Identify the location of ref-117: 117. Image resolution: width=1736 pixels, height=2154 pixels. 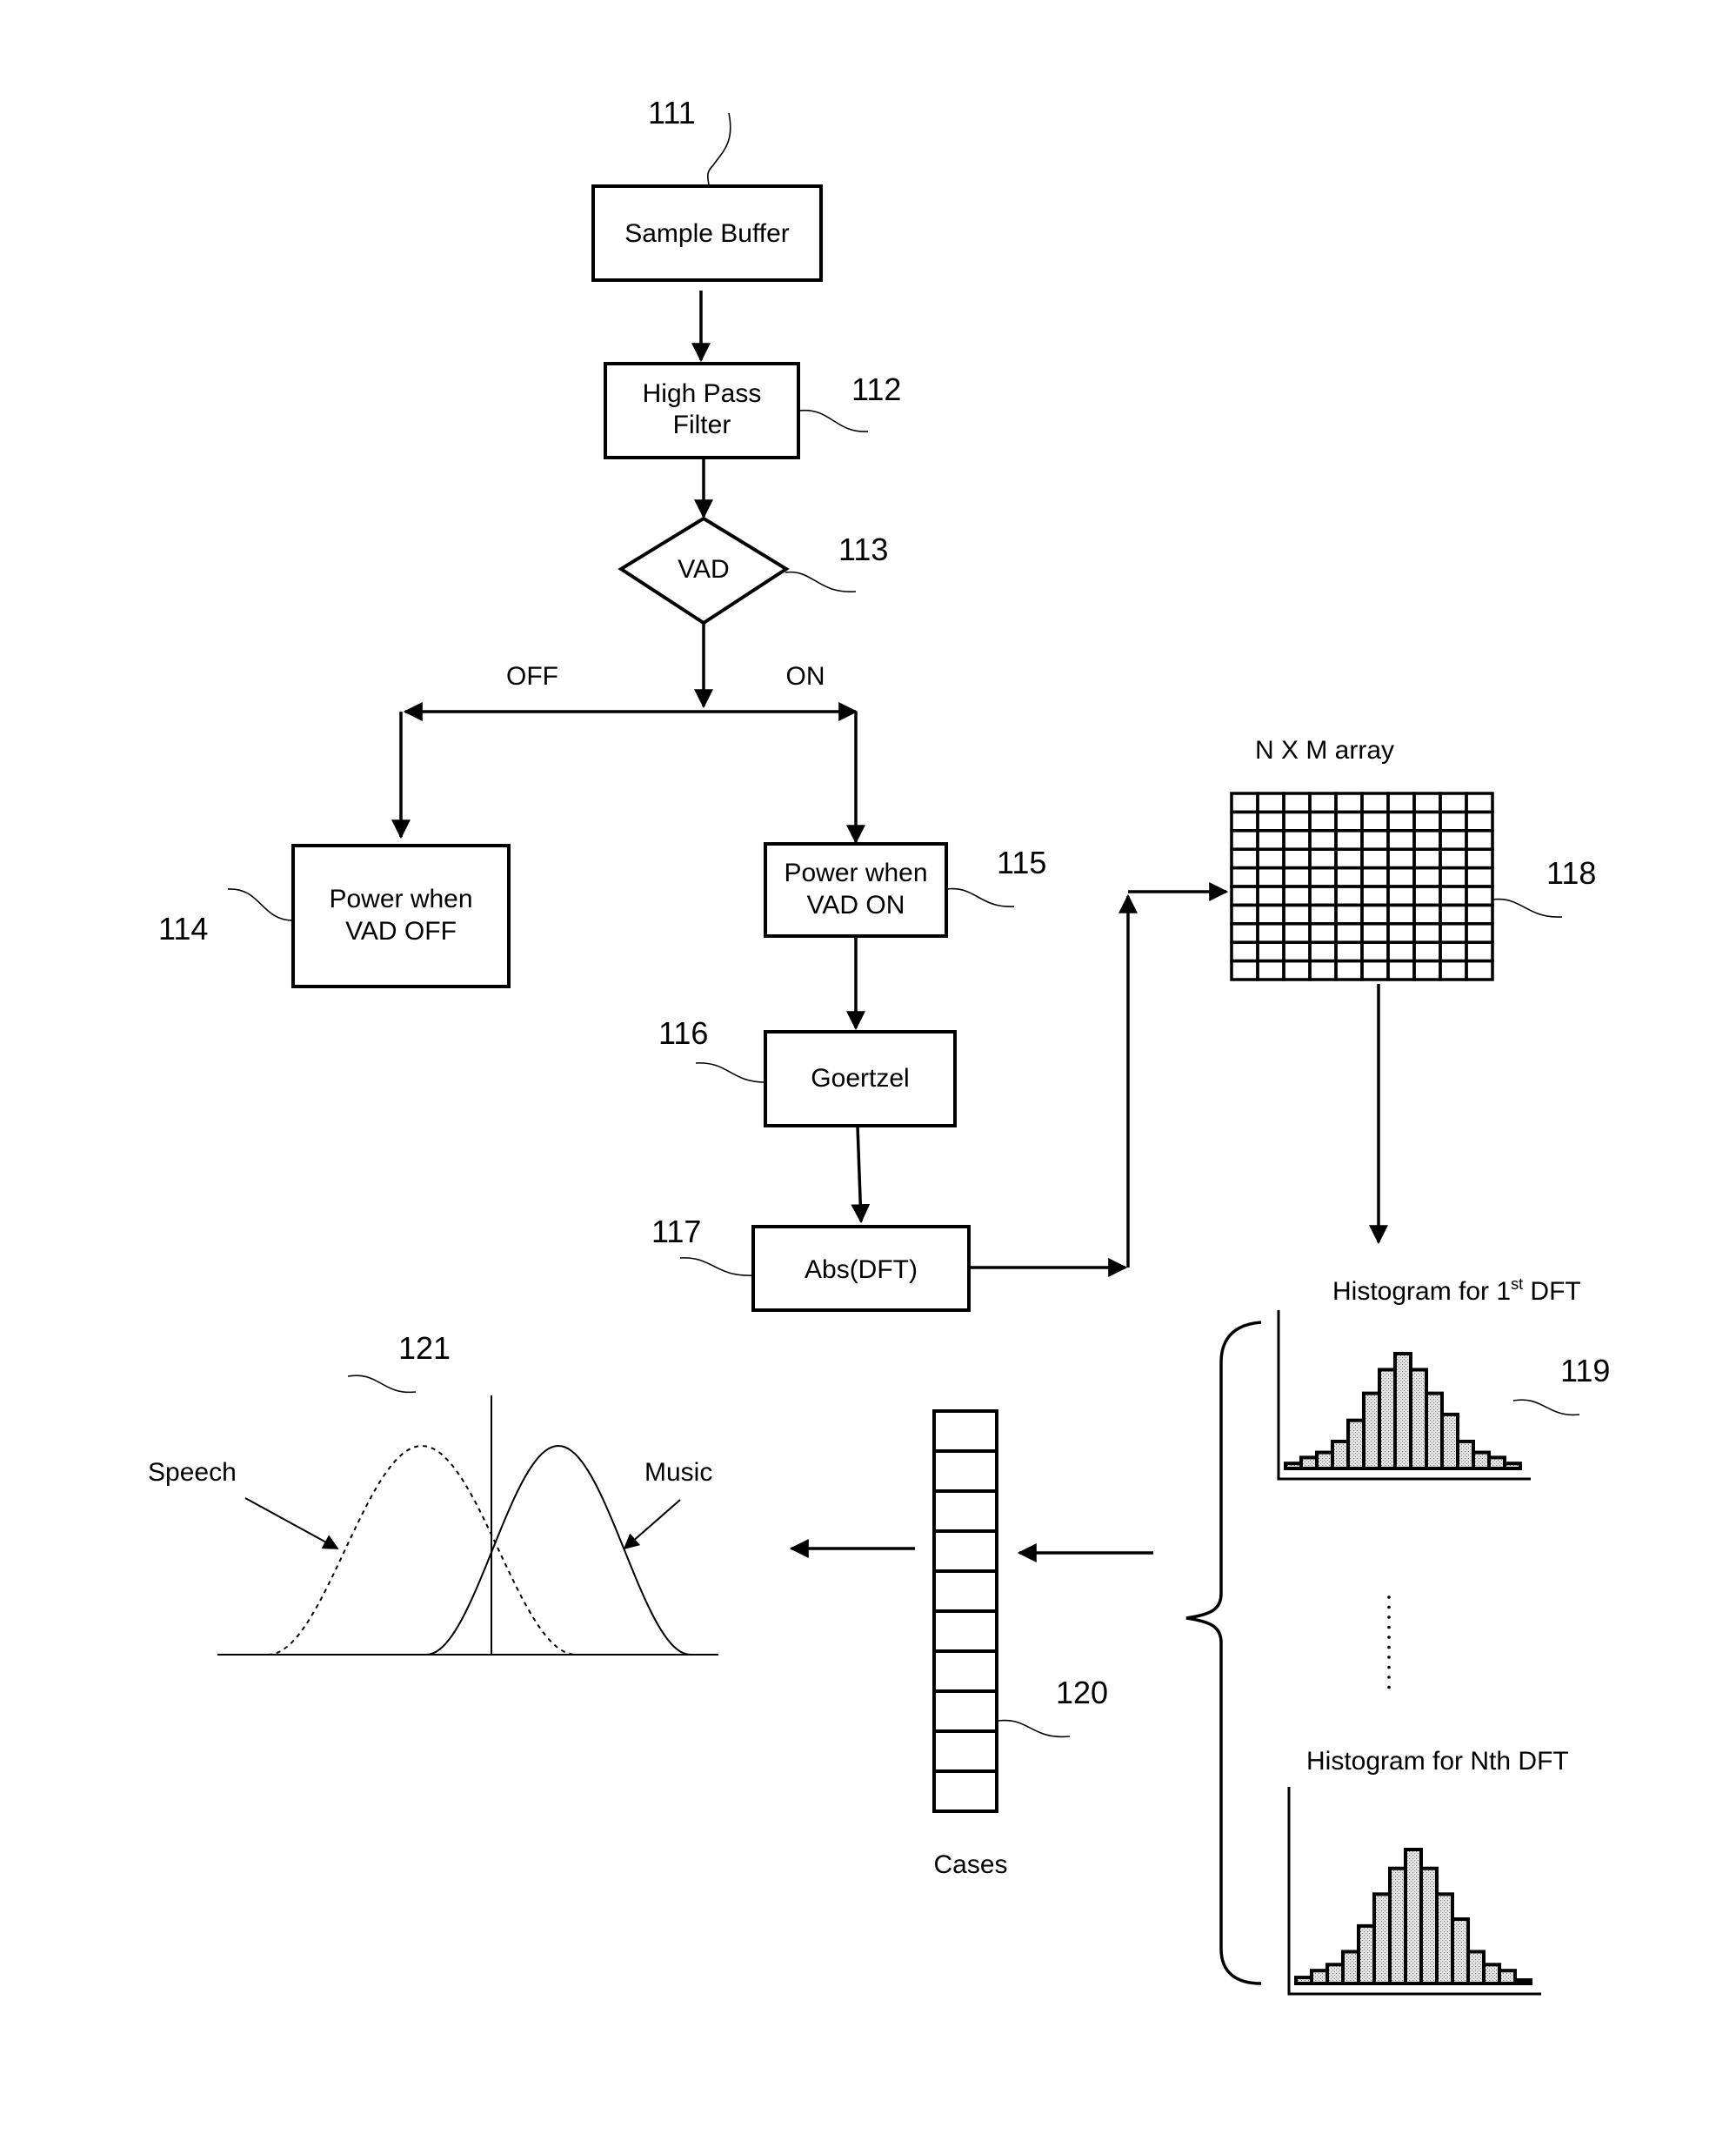
(676, 1231).